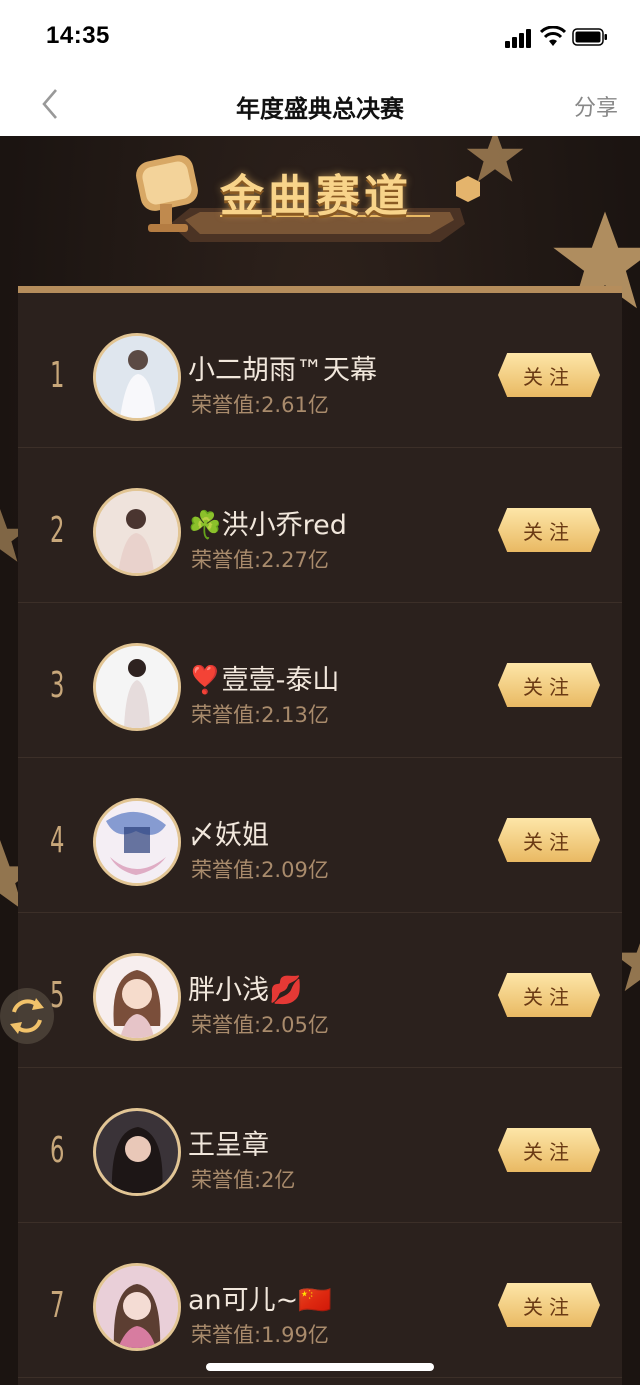 Image resolution: width=640 pixels, height=1385 pixels. I want to click on user-name: 〆妖姐, so click(228, 835).